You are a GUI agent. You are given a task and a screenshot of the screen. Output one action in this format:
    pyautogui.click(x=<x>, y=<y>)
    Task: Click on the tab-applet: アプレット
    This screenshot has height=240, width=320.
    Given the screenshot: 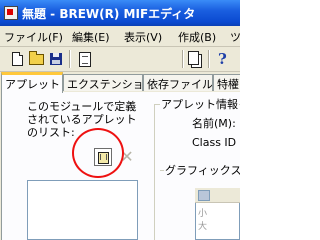 What is the action you would take?
    pyautogui.click(x=32, y=82)
    